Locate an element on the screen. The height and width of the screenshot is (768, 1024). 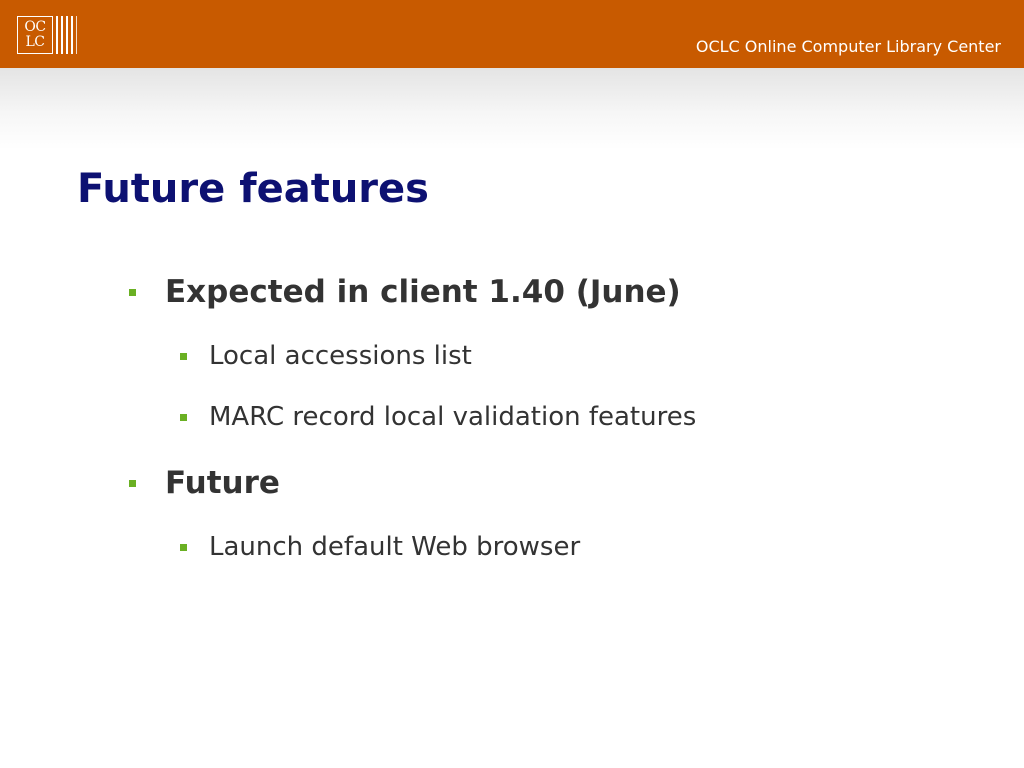
bullet-item-level2: Local accessions list is located at coordinates (326, 356).